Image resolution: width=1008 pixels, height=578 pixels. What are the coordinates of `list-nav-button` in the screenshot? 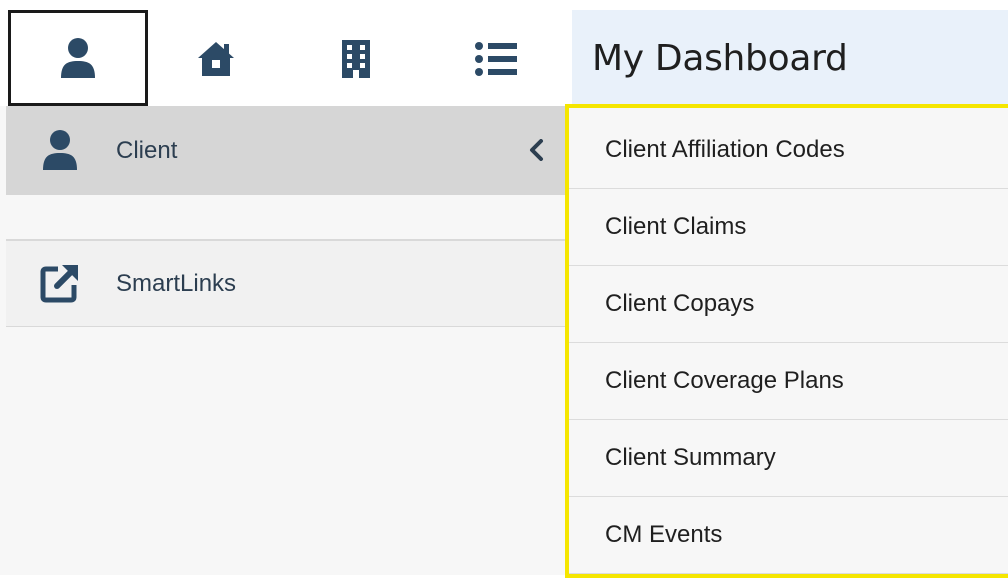 It's located at (496, 59).